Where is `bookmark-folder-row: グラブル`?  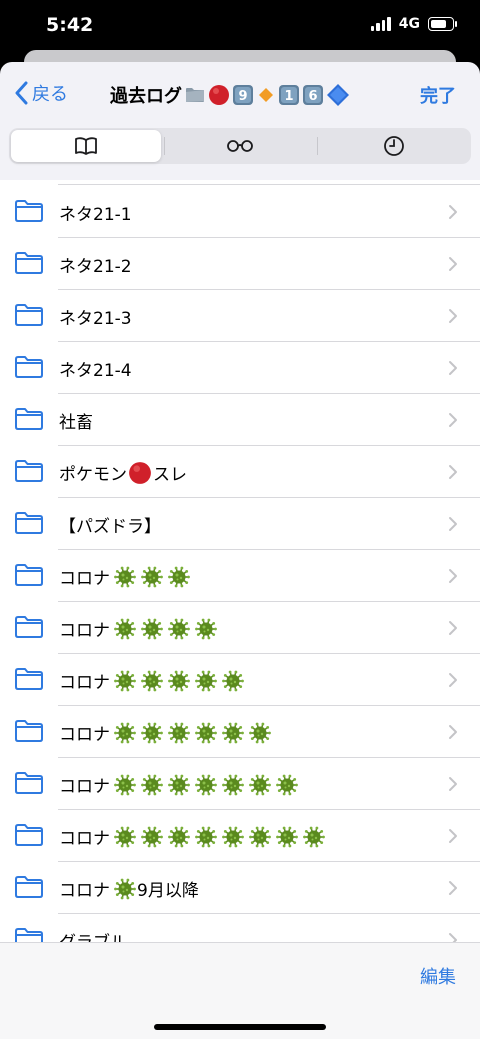 bookmark-folder-row: グラブル is located at coordinates (240, 928).